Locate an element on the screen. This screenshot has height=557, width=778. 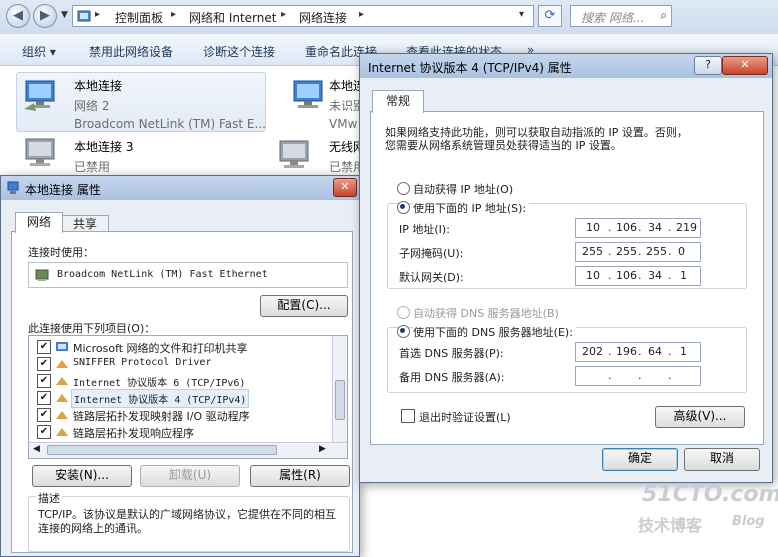
manual-dns-label: 使用下面的 DNS 服务器地址(E): is located at coordinates (494, 332).